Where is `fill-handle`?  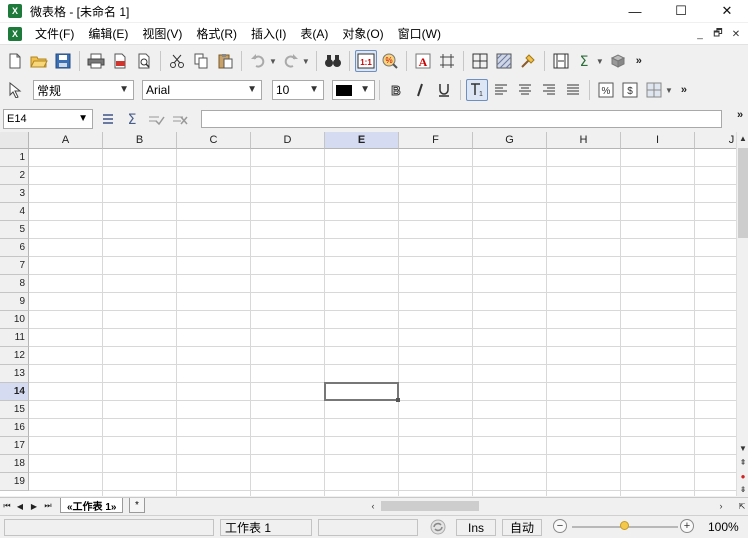
fill-handle is located at coordinates (398, 400).